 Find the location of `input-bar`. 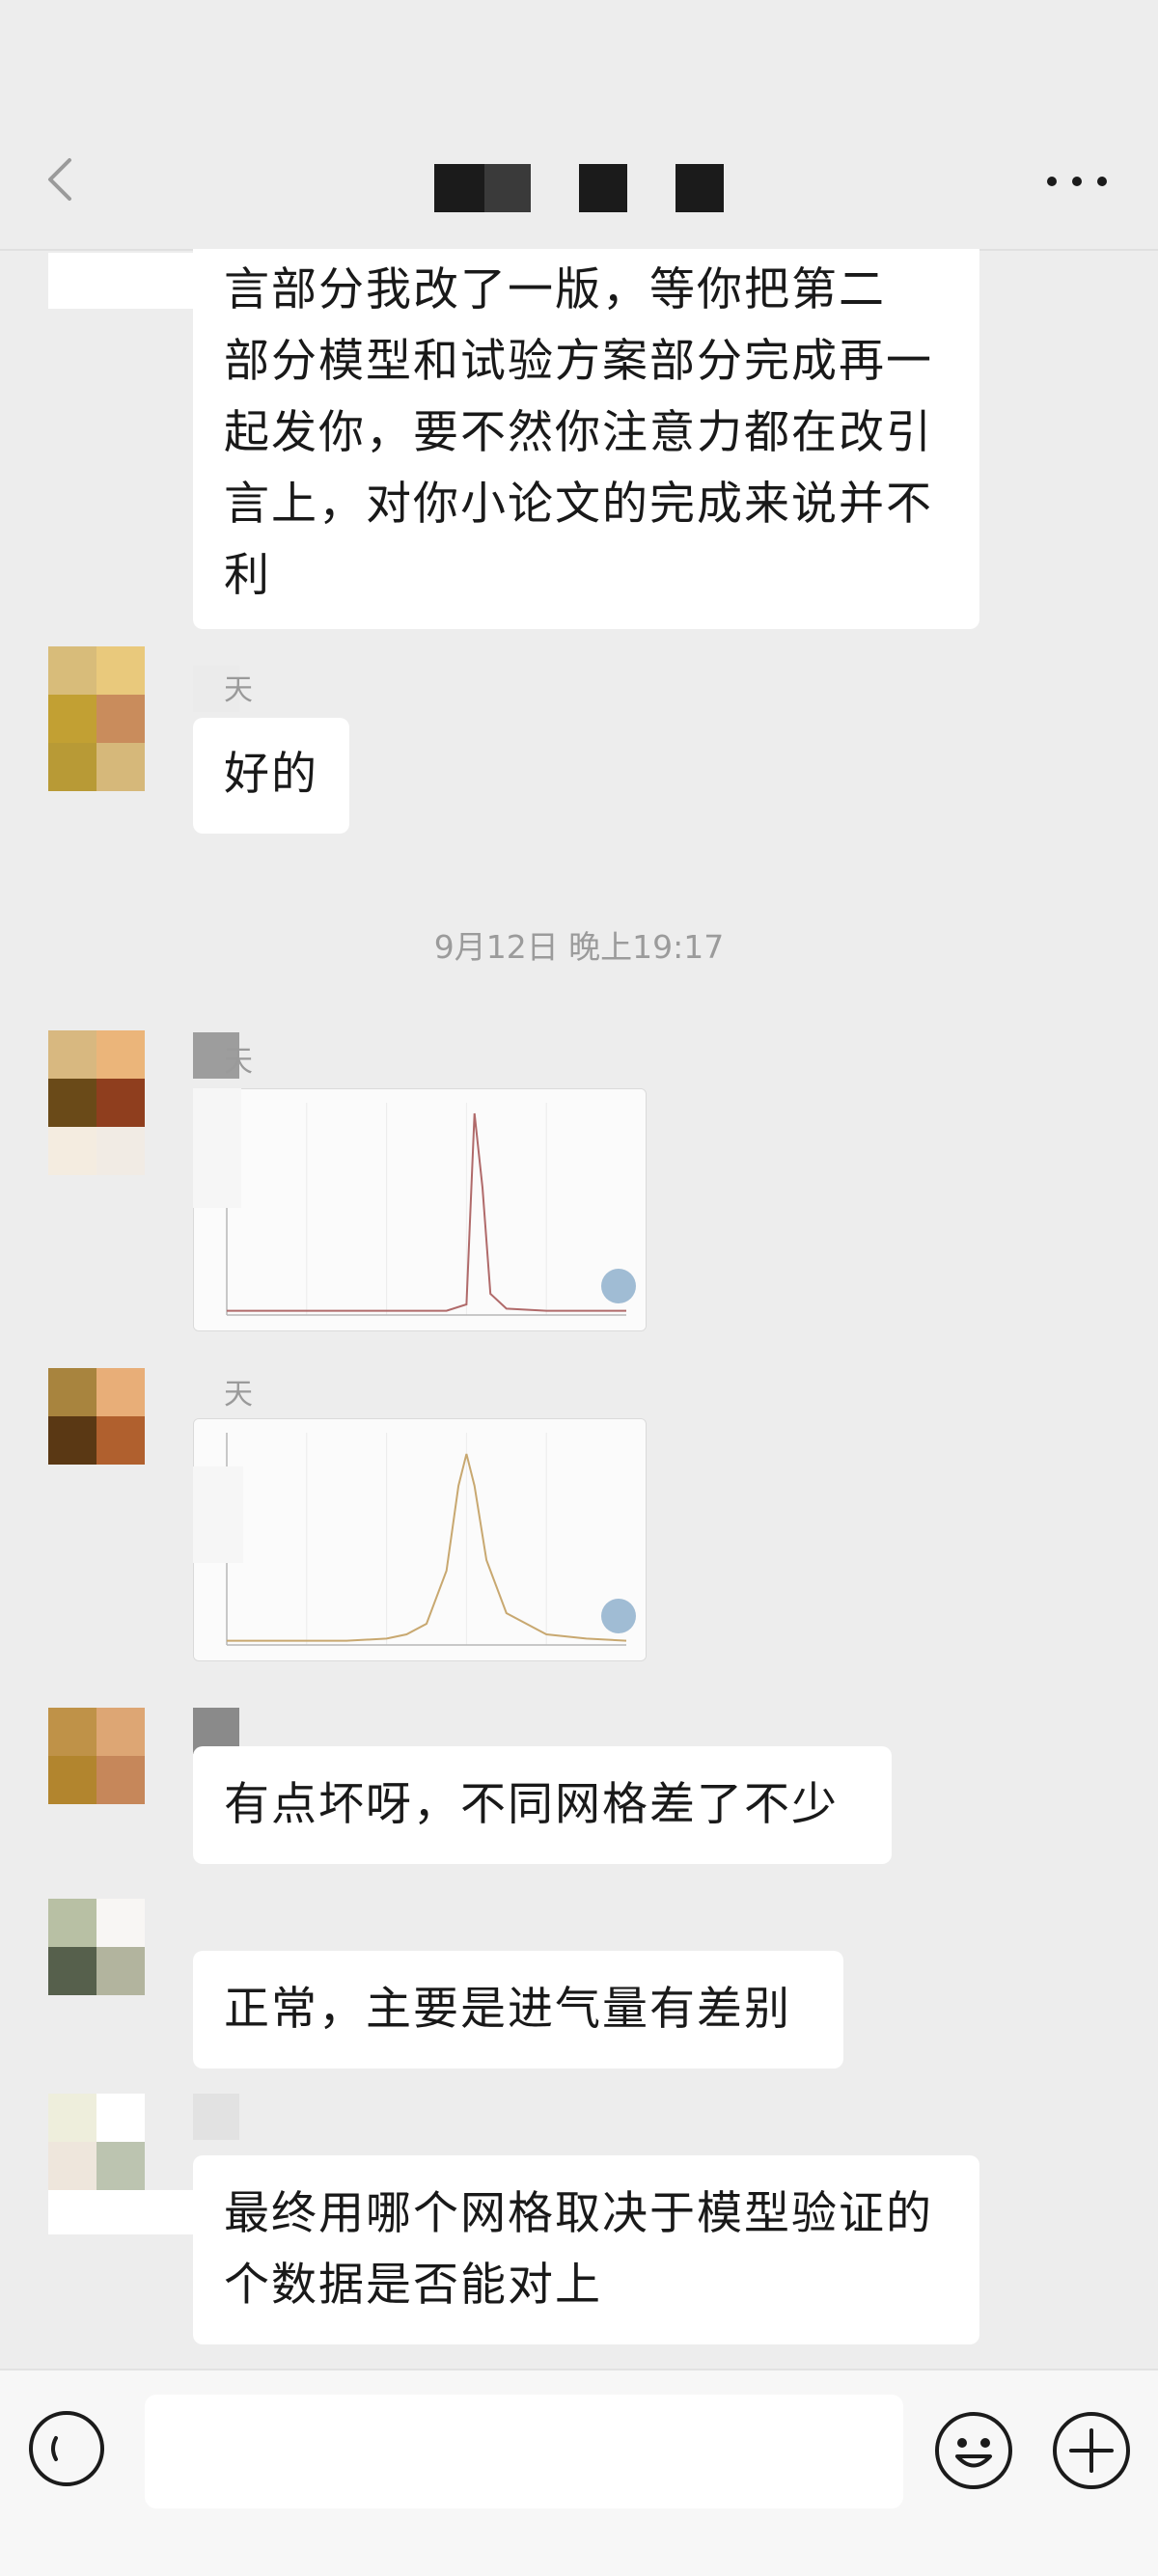

input-bar is located at coordinates (579, 2473).